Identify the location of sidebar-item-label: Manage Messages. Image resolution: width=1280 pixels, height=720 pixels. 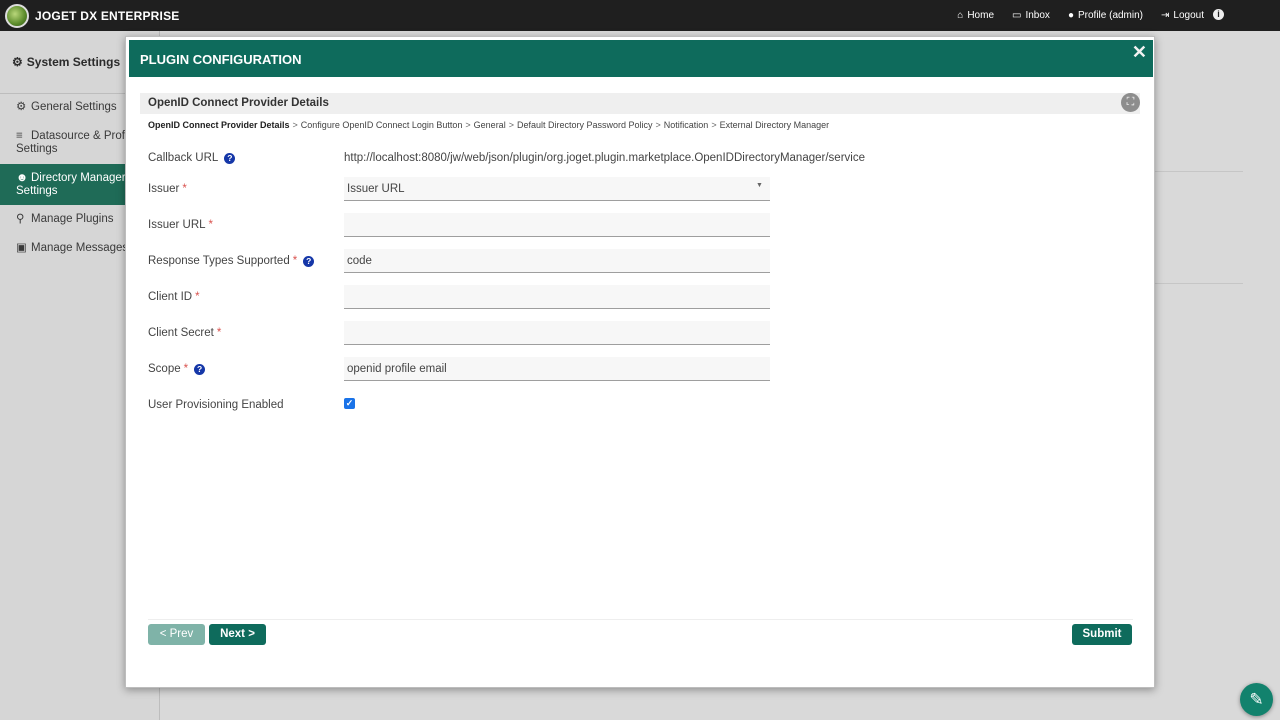
(80, 248).